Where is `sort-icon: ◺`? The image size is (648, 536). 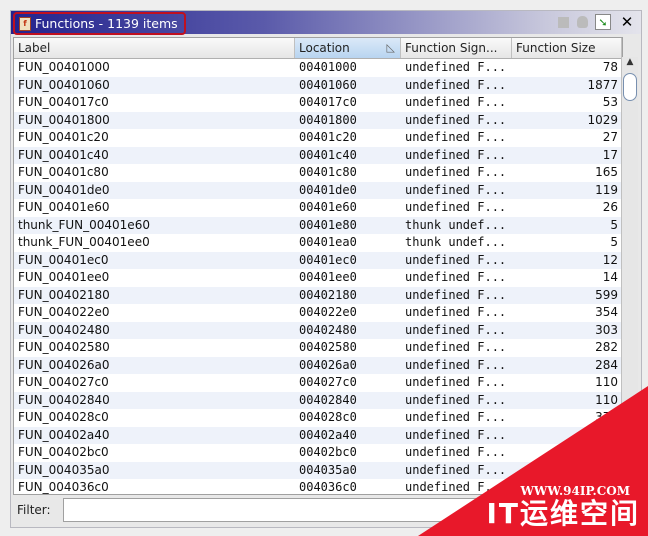 sort-icon: ◺ is located at coordinates (390, 47).